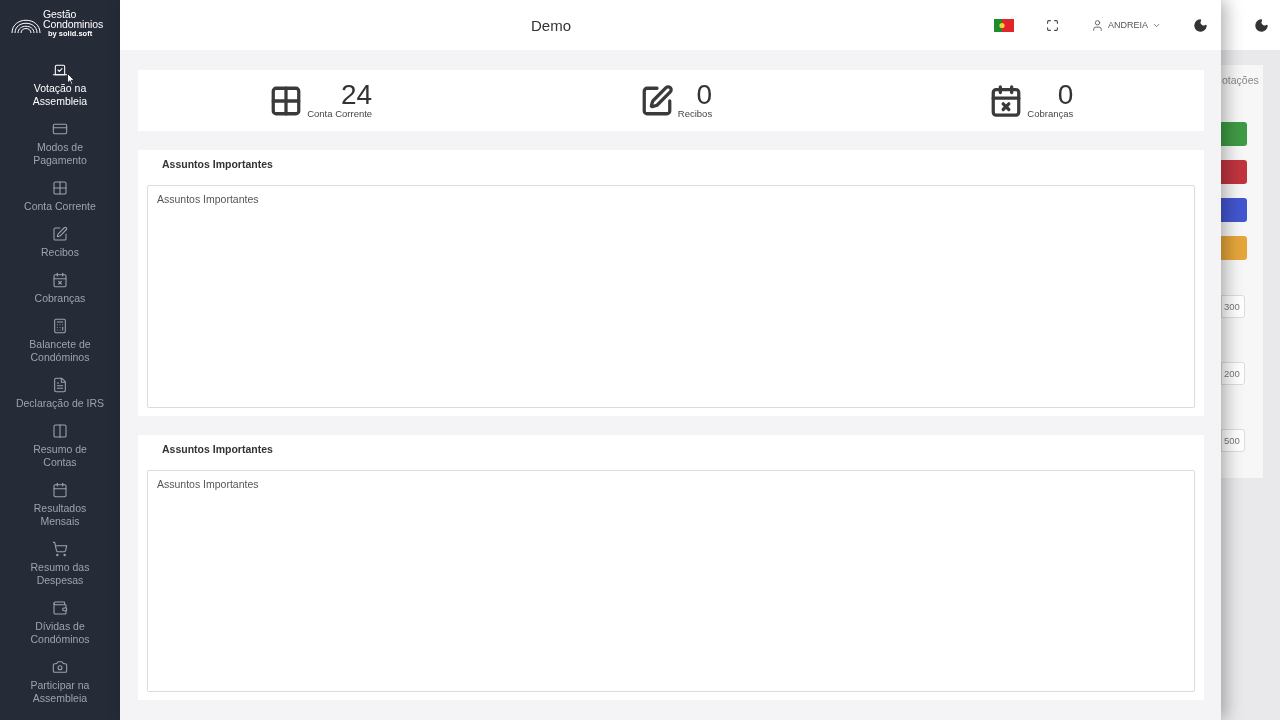  Describe the element at coordinates (1233, 373) in the screenshot. I see `amount-field: 200` at that location.